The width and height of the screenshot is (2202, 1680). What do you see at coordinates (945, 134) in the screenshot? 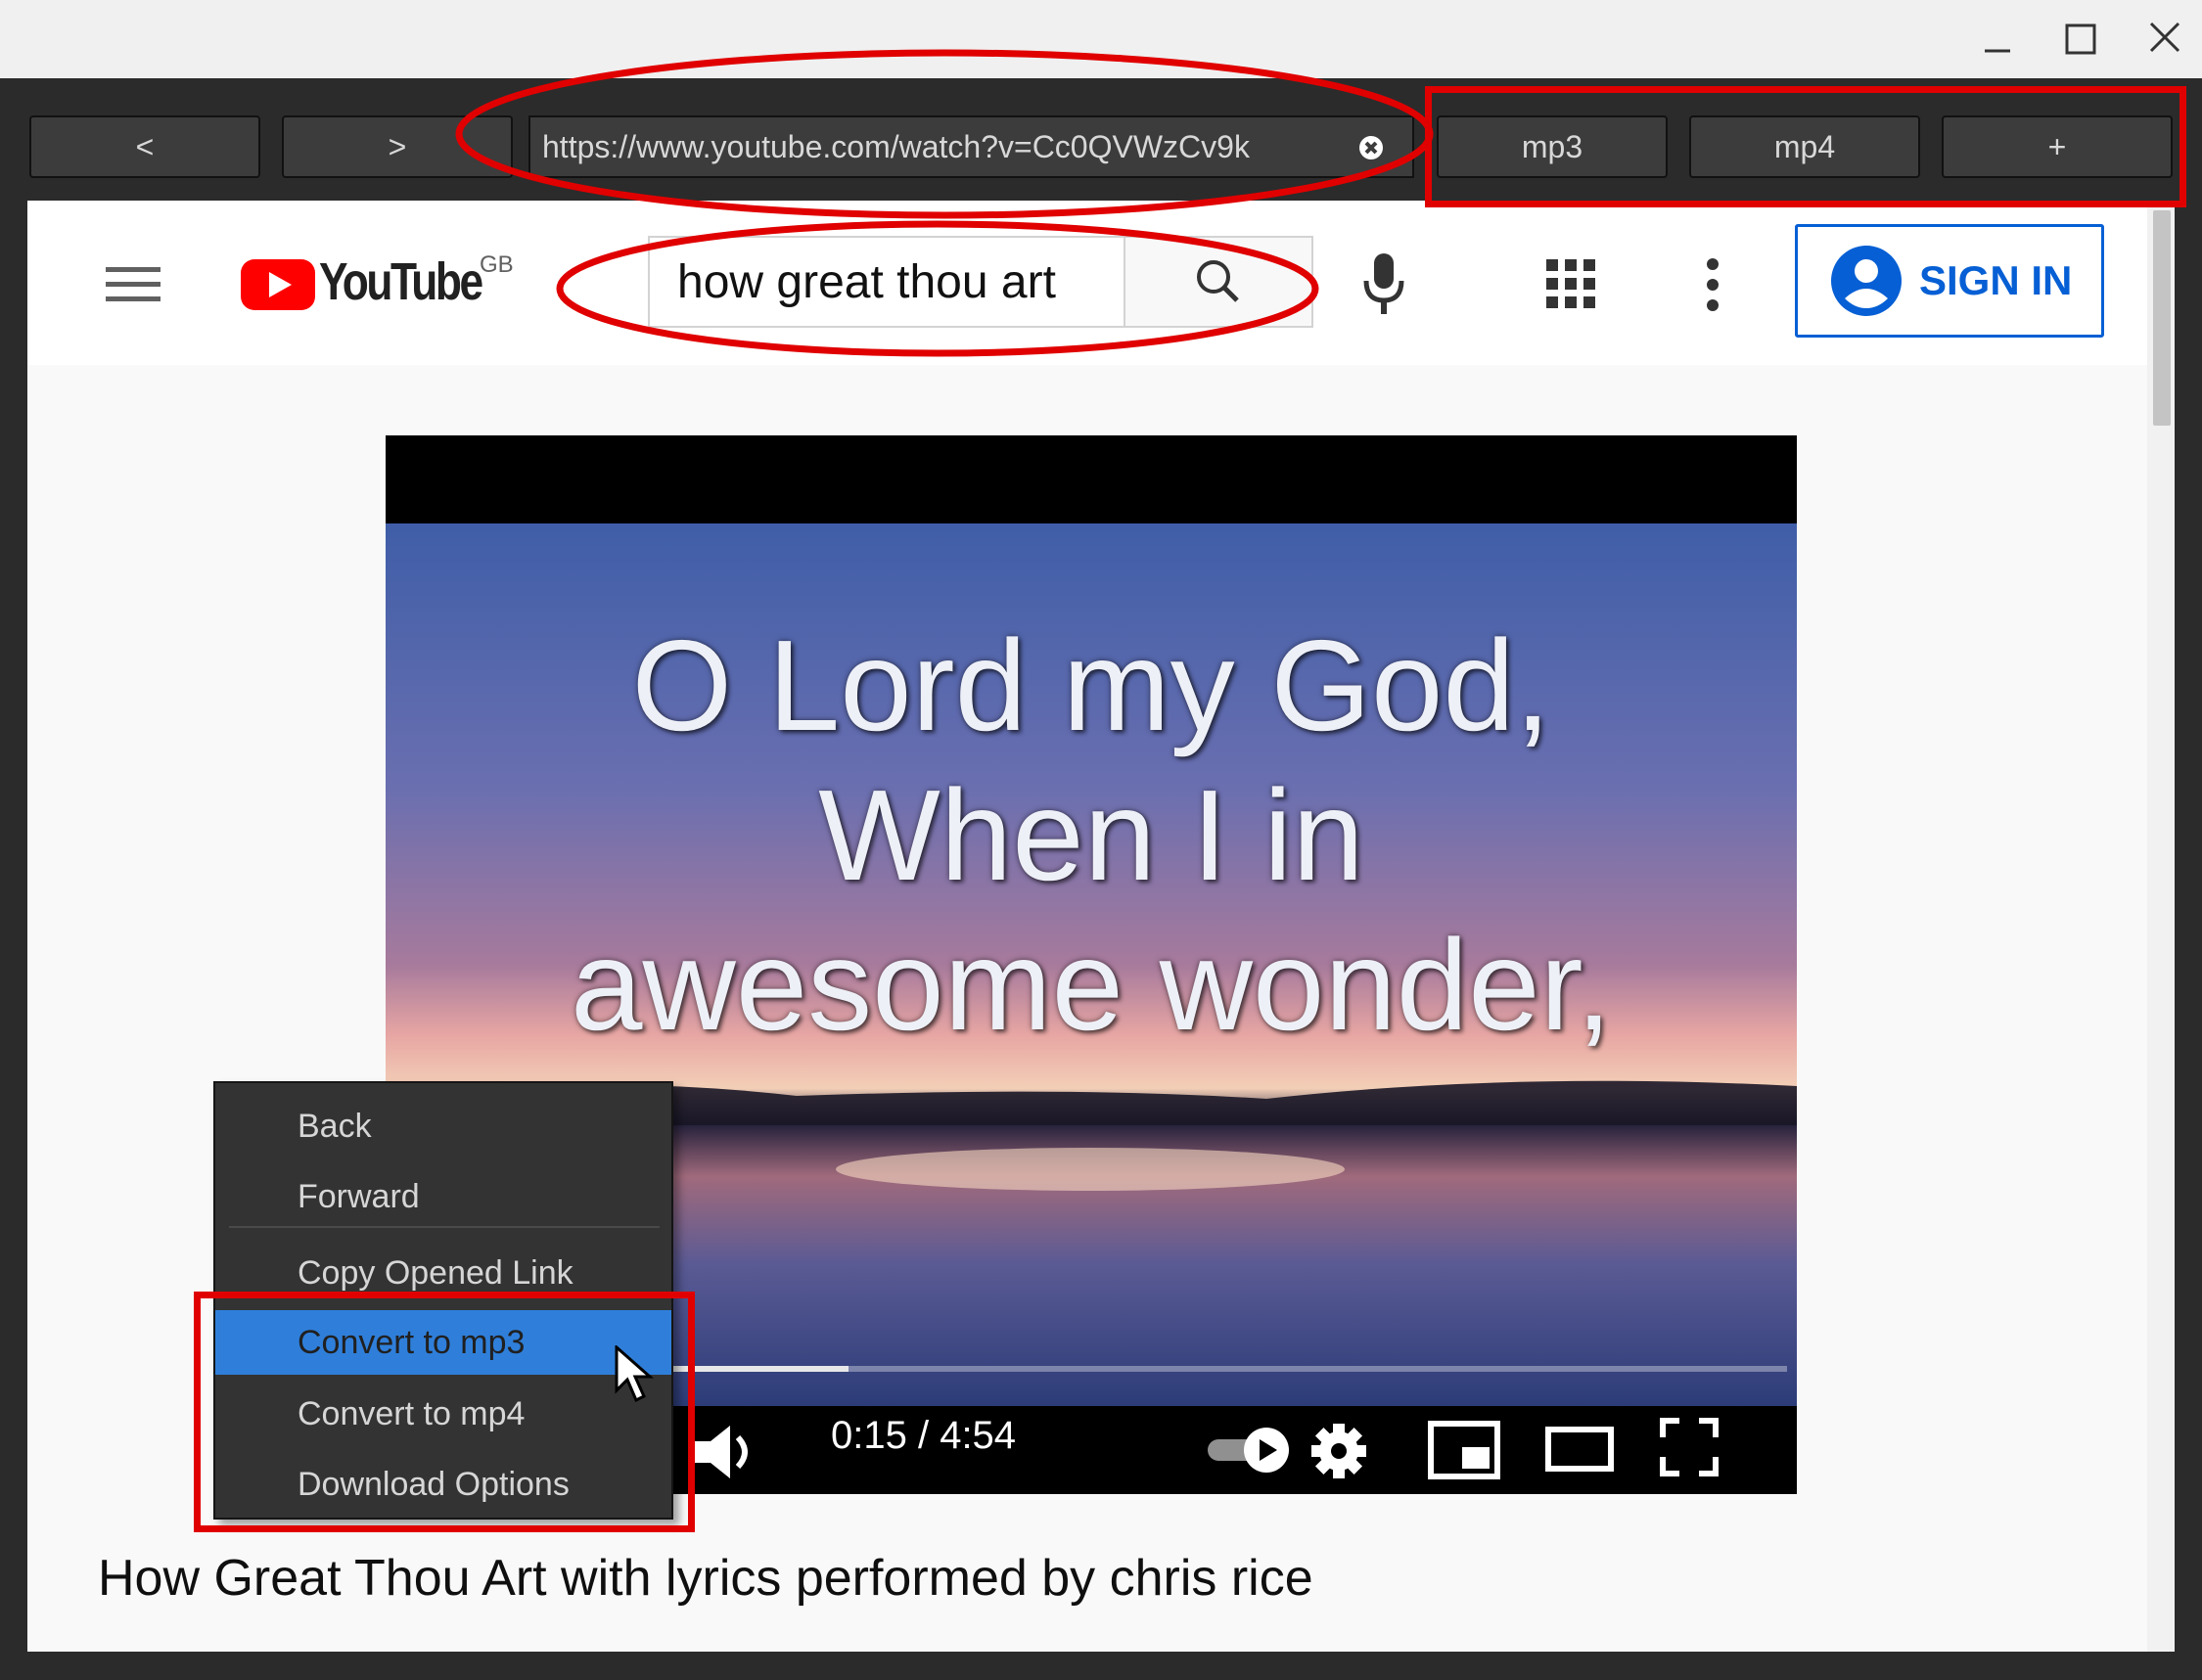
I see `url-annotation-ellipse` at bounding box center [945, 134].